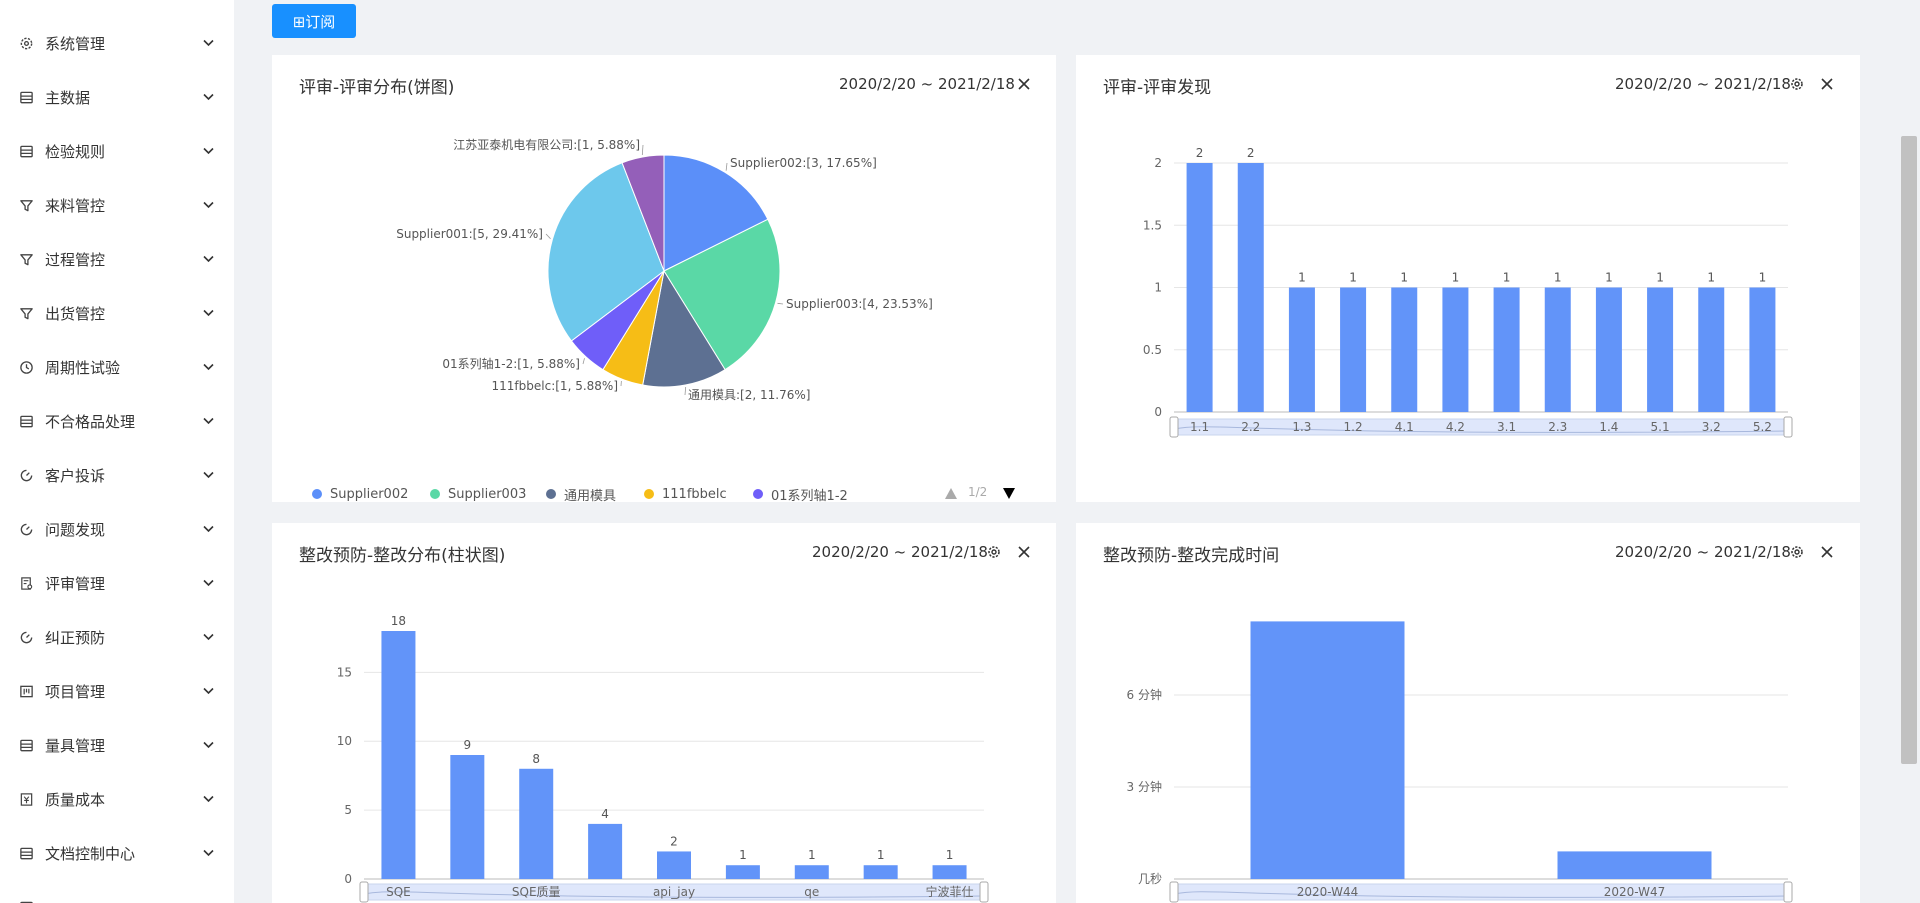 This screenshot has height=903, width=1920. I want to click on x-tick-label: api_jay, so click(674, 892).